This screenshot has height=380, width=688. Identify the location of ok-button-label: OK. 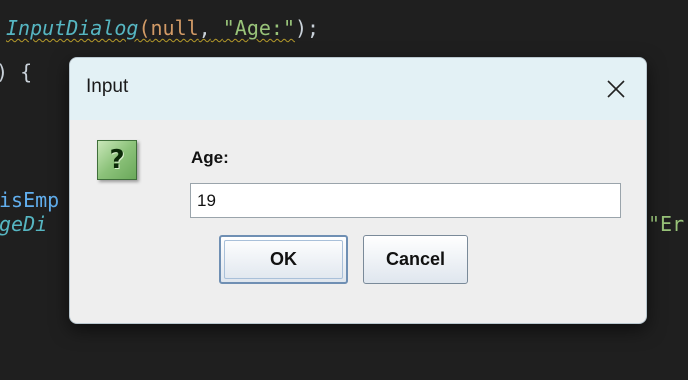
(283, 259).